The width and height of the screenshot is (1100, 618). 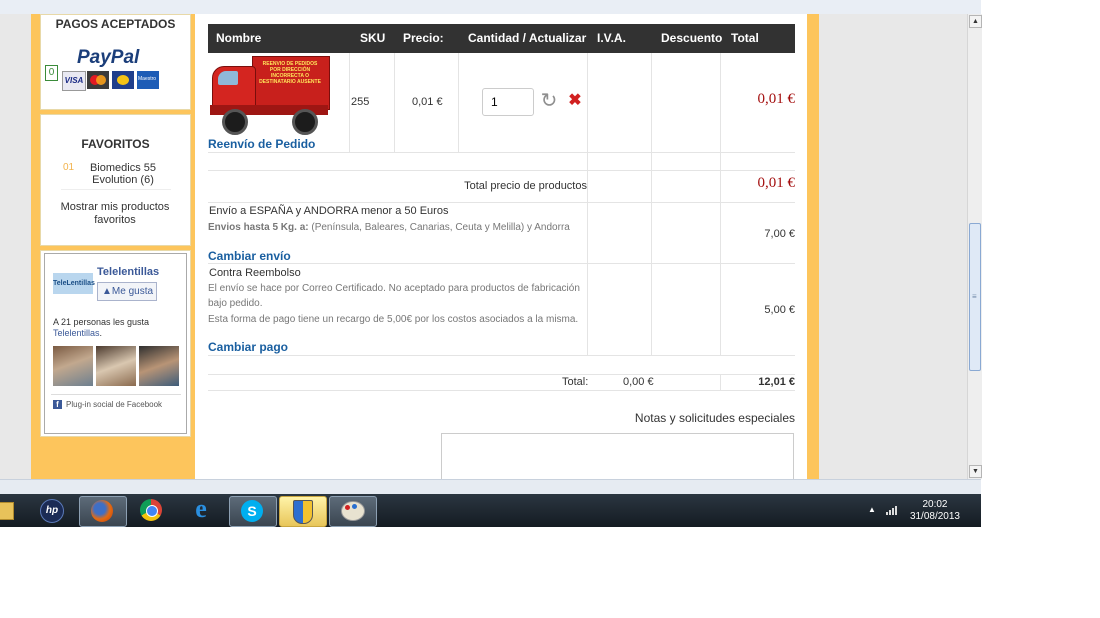 I want to click on scrollbar-grip-icon: ≡, so click(x=974, y=296).